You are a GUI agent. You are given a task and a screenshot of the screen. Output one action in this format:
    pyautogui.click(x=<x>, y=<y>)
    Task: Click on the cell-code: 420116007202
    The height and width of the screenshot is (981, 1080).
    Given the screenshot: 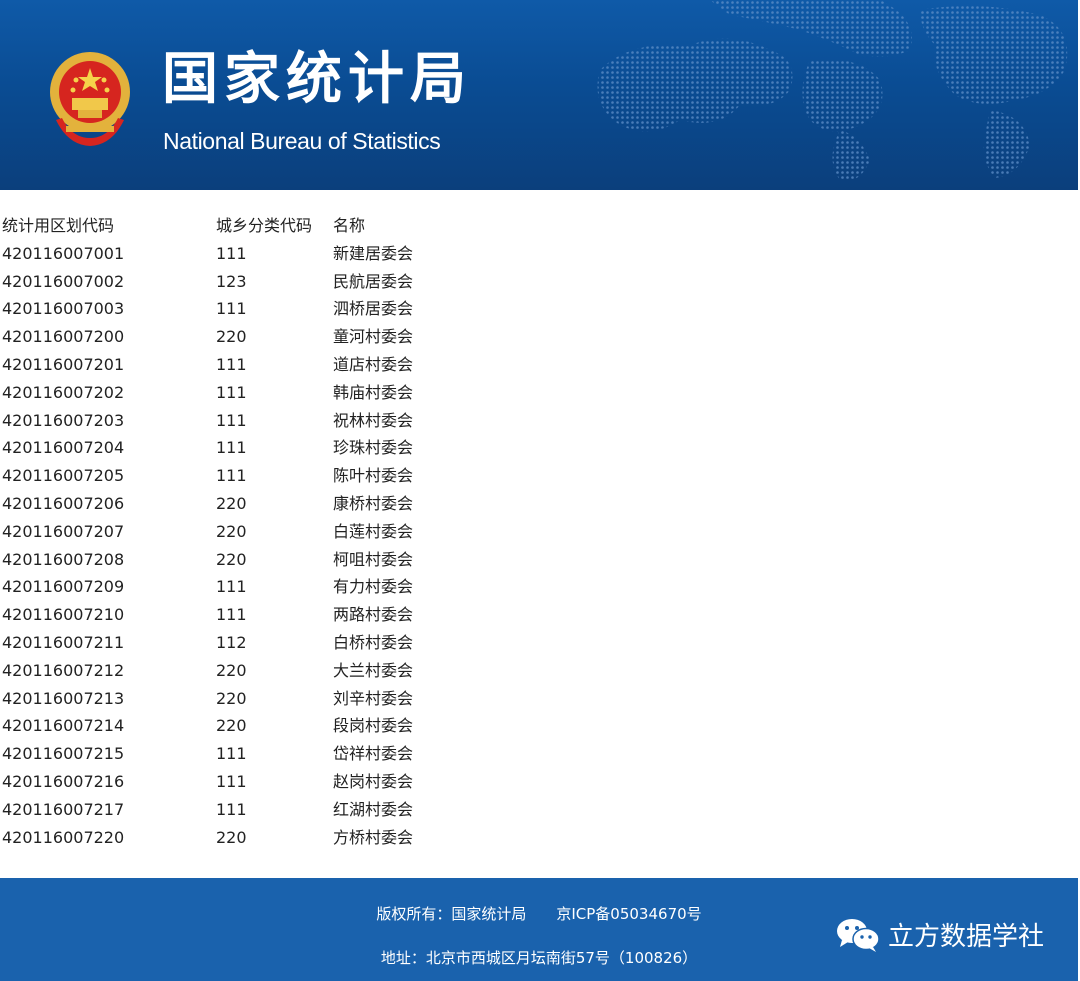 What is the action you would take?
    pyautogui.click(x=63, y=392)
    